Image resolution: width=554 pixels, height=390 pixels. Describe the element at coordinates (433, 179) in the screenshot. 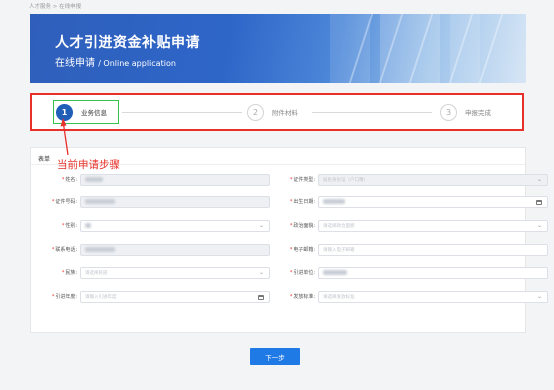

I see `id-type-select: 居民身份证（户口簿） ⌄` at that location.